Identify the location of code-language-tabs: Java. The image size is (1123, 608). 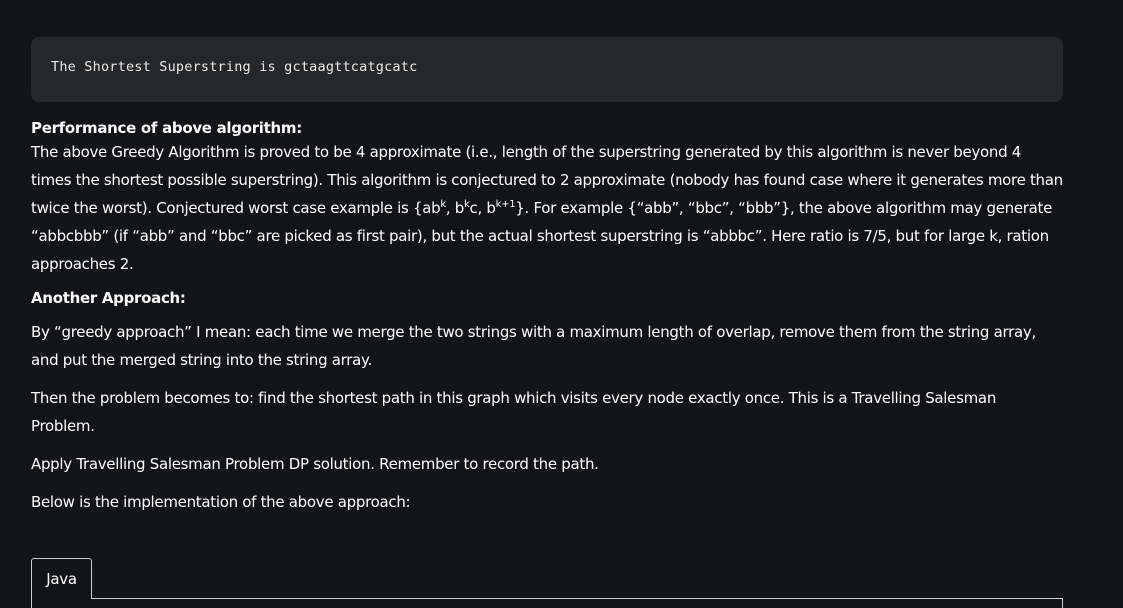
(547, 583).